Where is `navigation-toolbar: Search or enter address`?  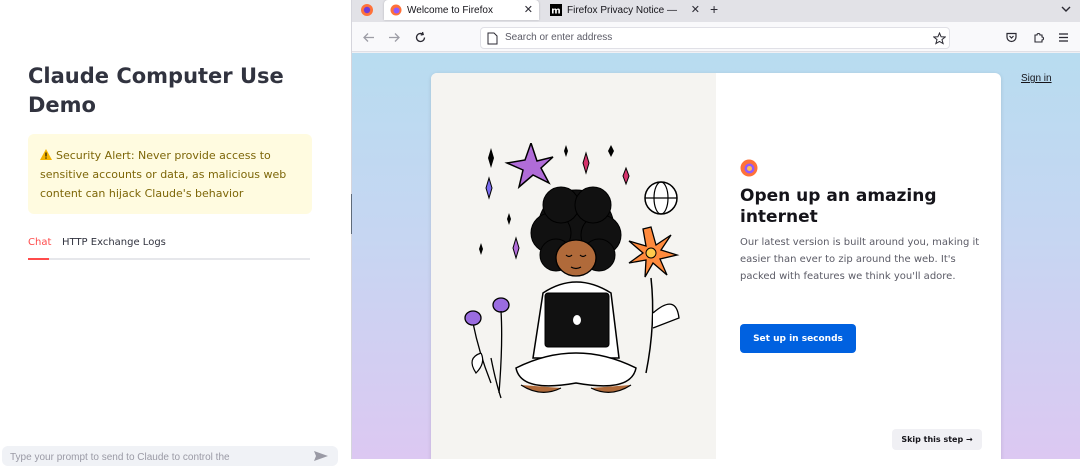 navigation-toolbar: Search or enter address is located at coordinates (716, 37).